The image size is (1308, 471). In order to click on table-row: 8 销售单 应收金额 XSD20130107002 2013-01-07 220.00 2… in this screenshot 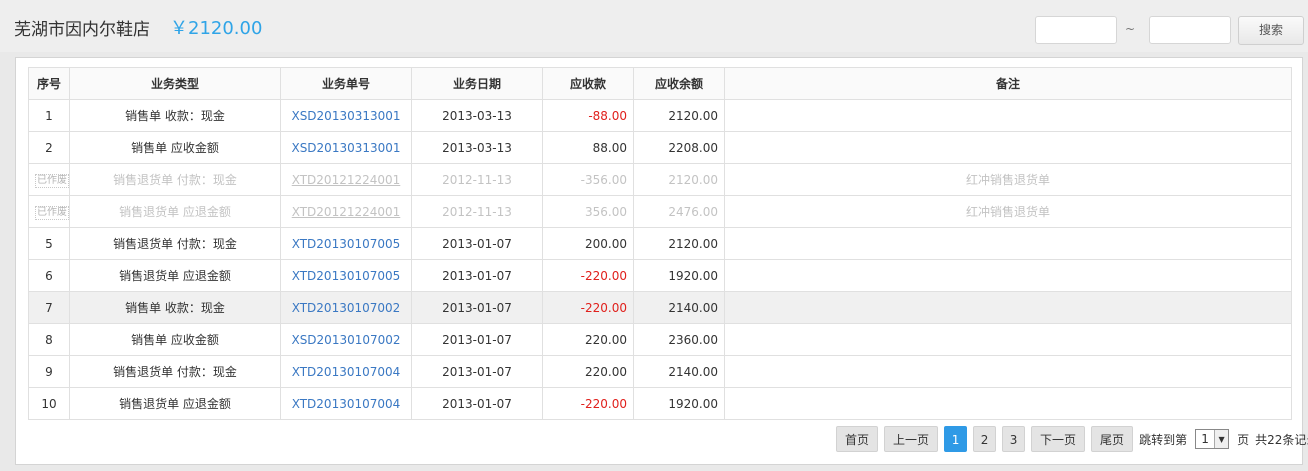, I will do `click(660, 339)`.